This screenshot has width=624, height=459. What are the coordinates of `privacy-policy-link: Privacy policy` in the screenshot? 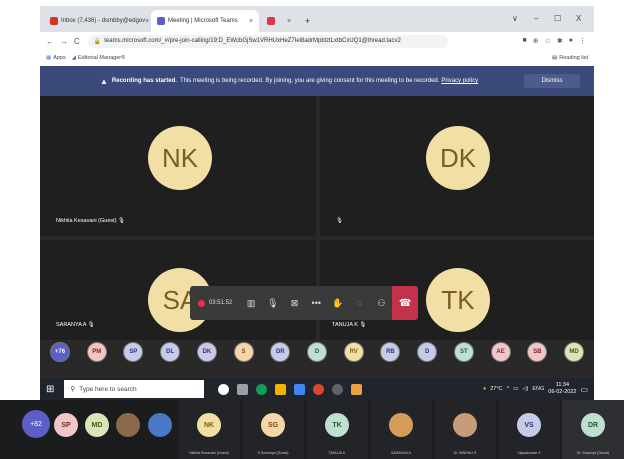 It's located at (459, 81).